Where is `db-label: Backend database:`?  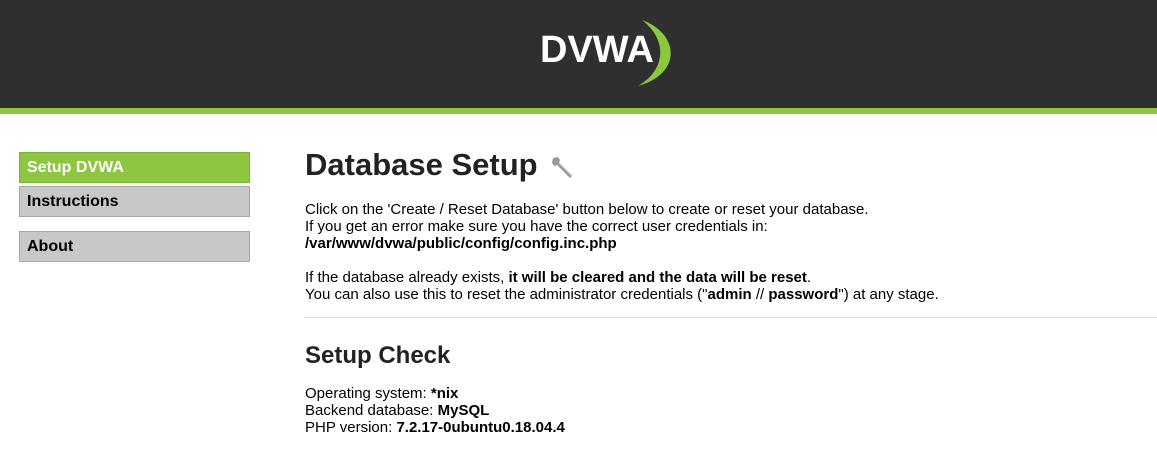 db-label: Backend database: is located at coordinates (371, 410).